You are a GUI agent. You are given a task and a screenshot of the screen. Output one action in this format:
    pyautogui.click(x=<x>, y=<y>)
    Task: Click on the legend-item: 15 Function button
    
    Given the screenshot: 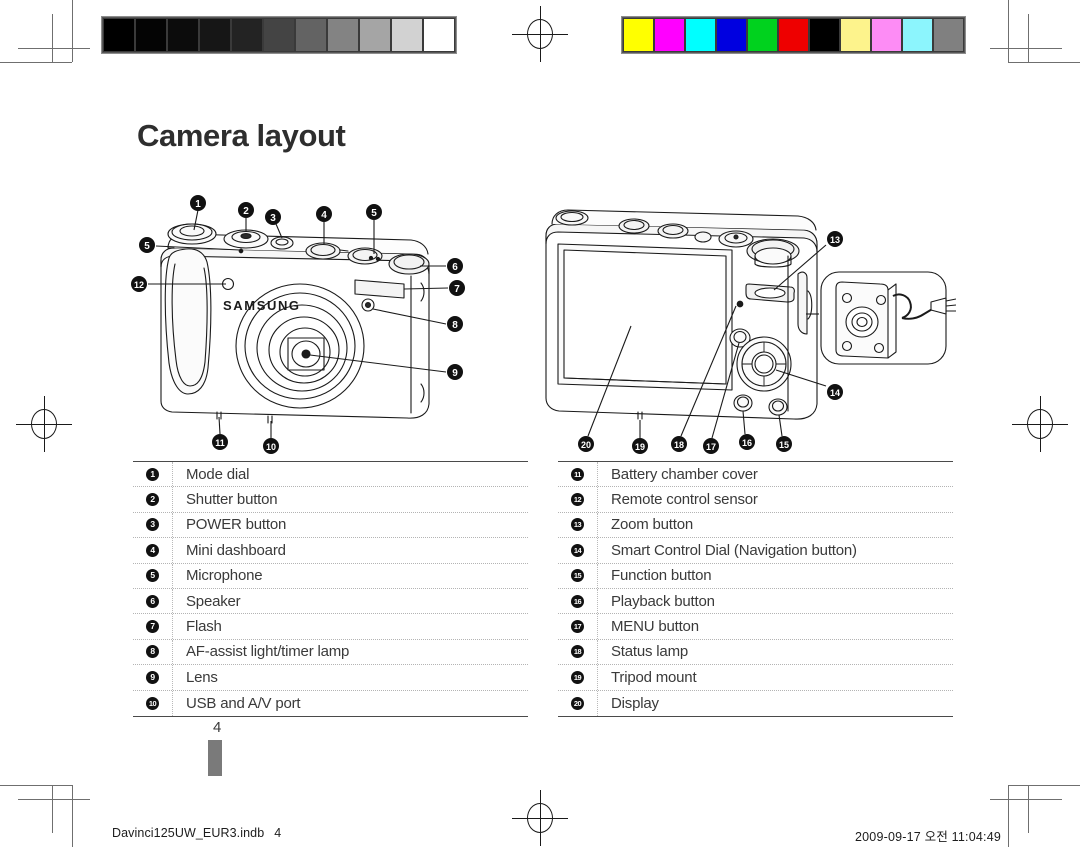 What is the action you would take?
    pyautogui.click(x=755, y=576)
    